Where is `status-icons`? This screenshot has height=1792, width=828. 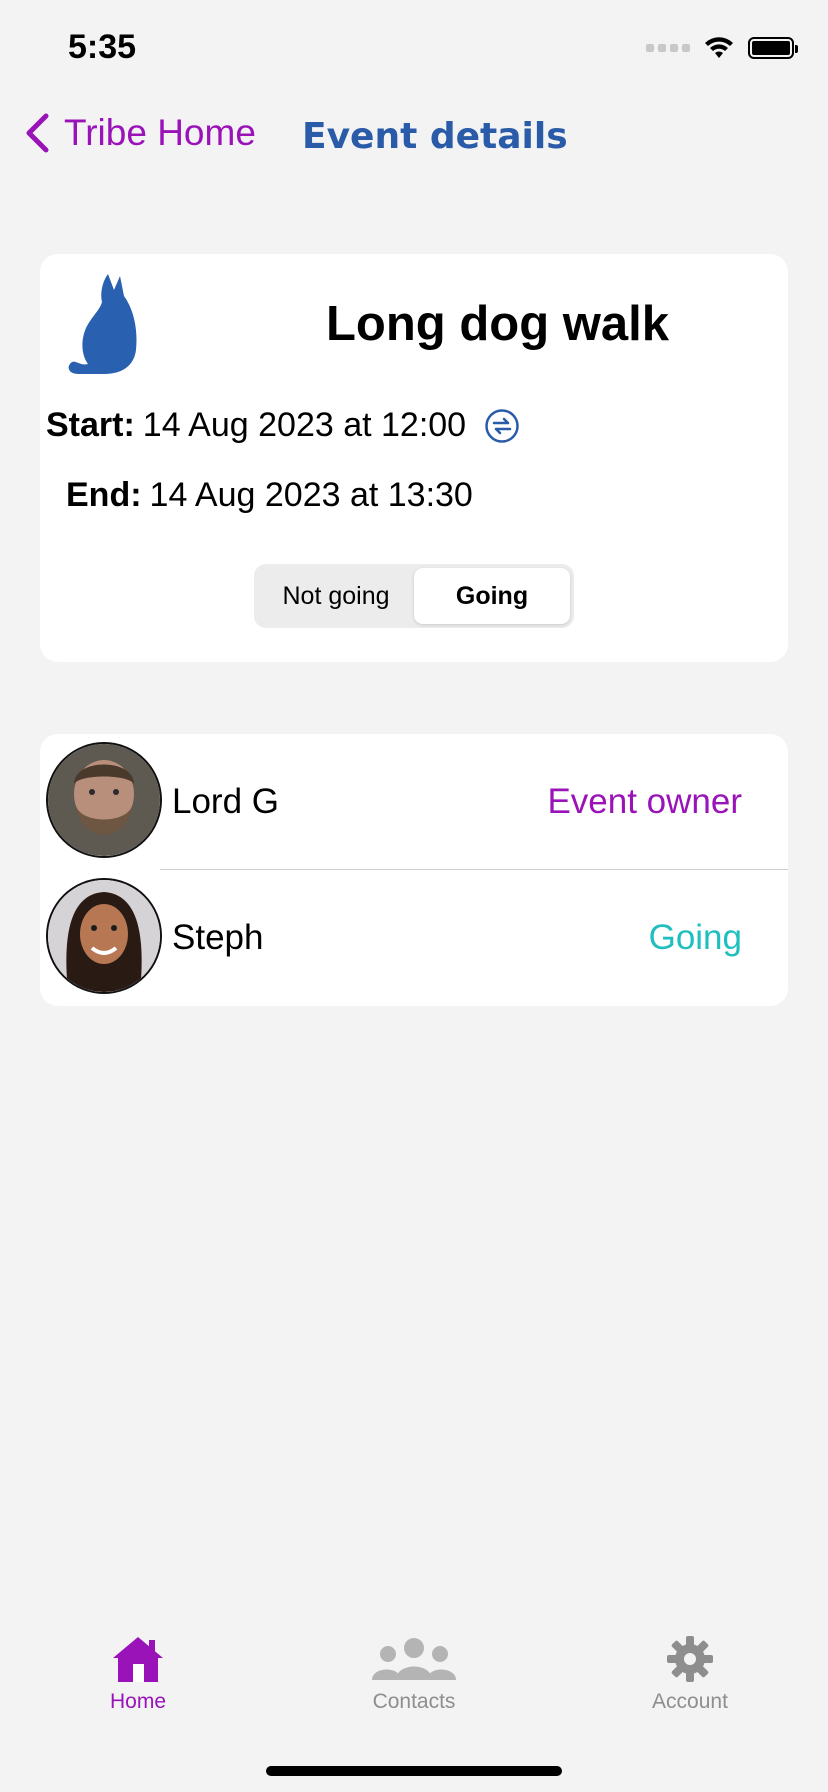
status-icons is located at coordinates (722, 48).